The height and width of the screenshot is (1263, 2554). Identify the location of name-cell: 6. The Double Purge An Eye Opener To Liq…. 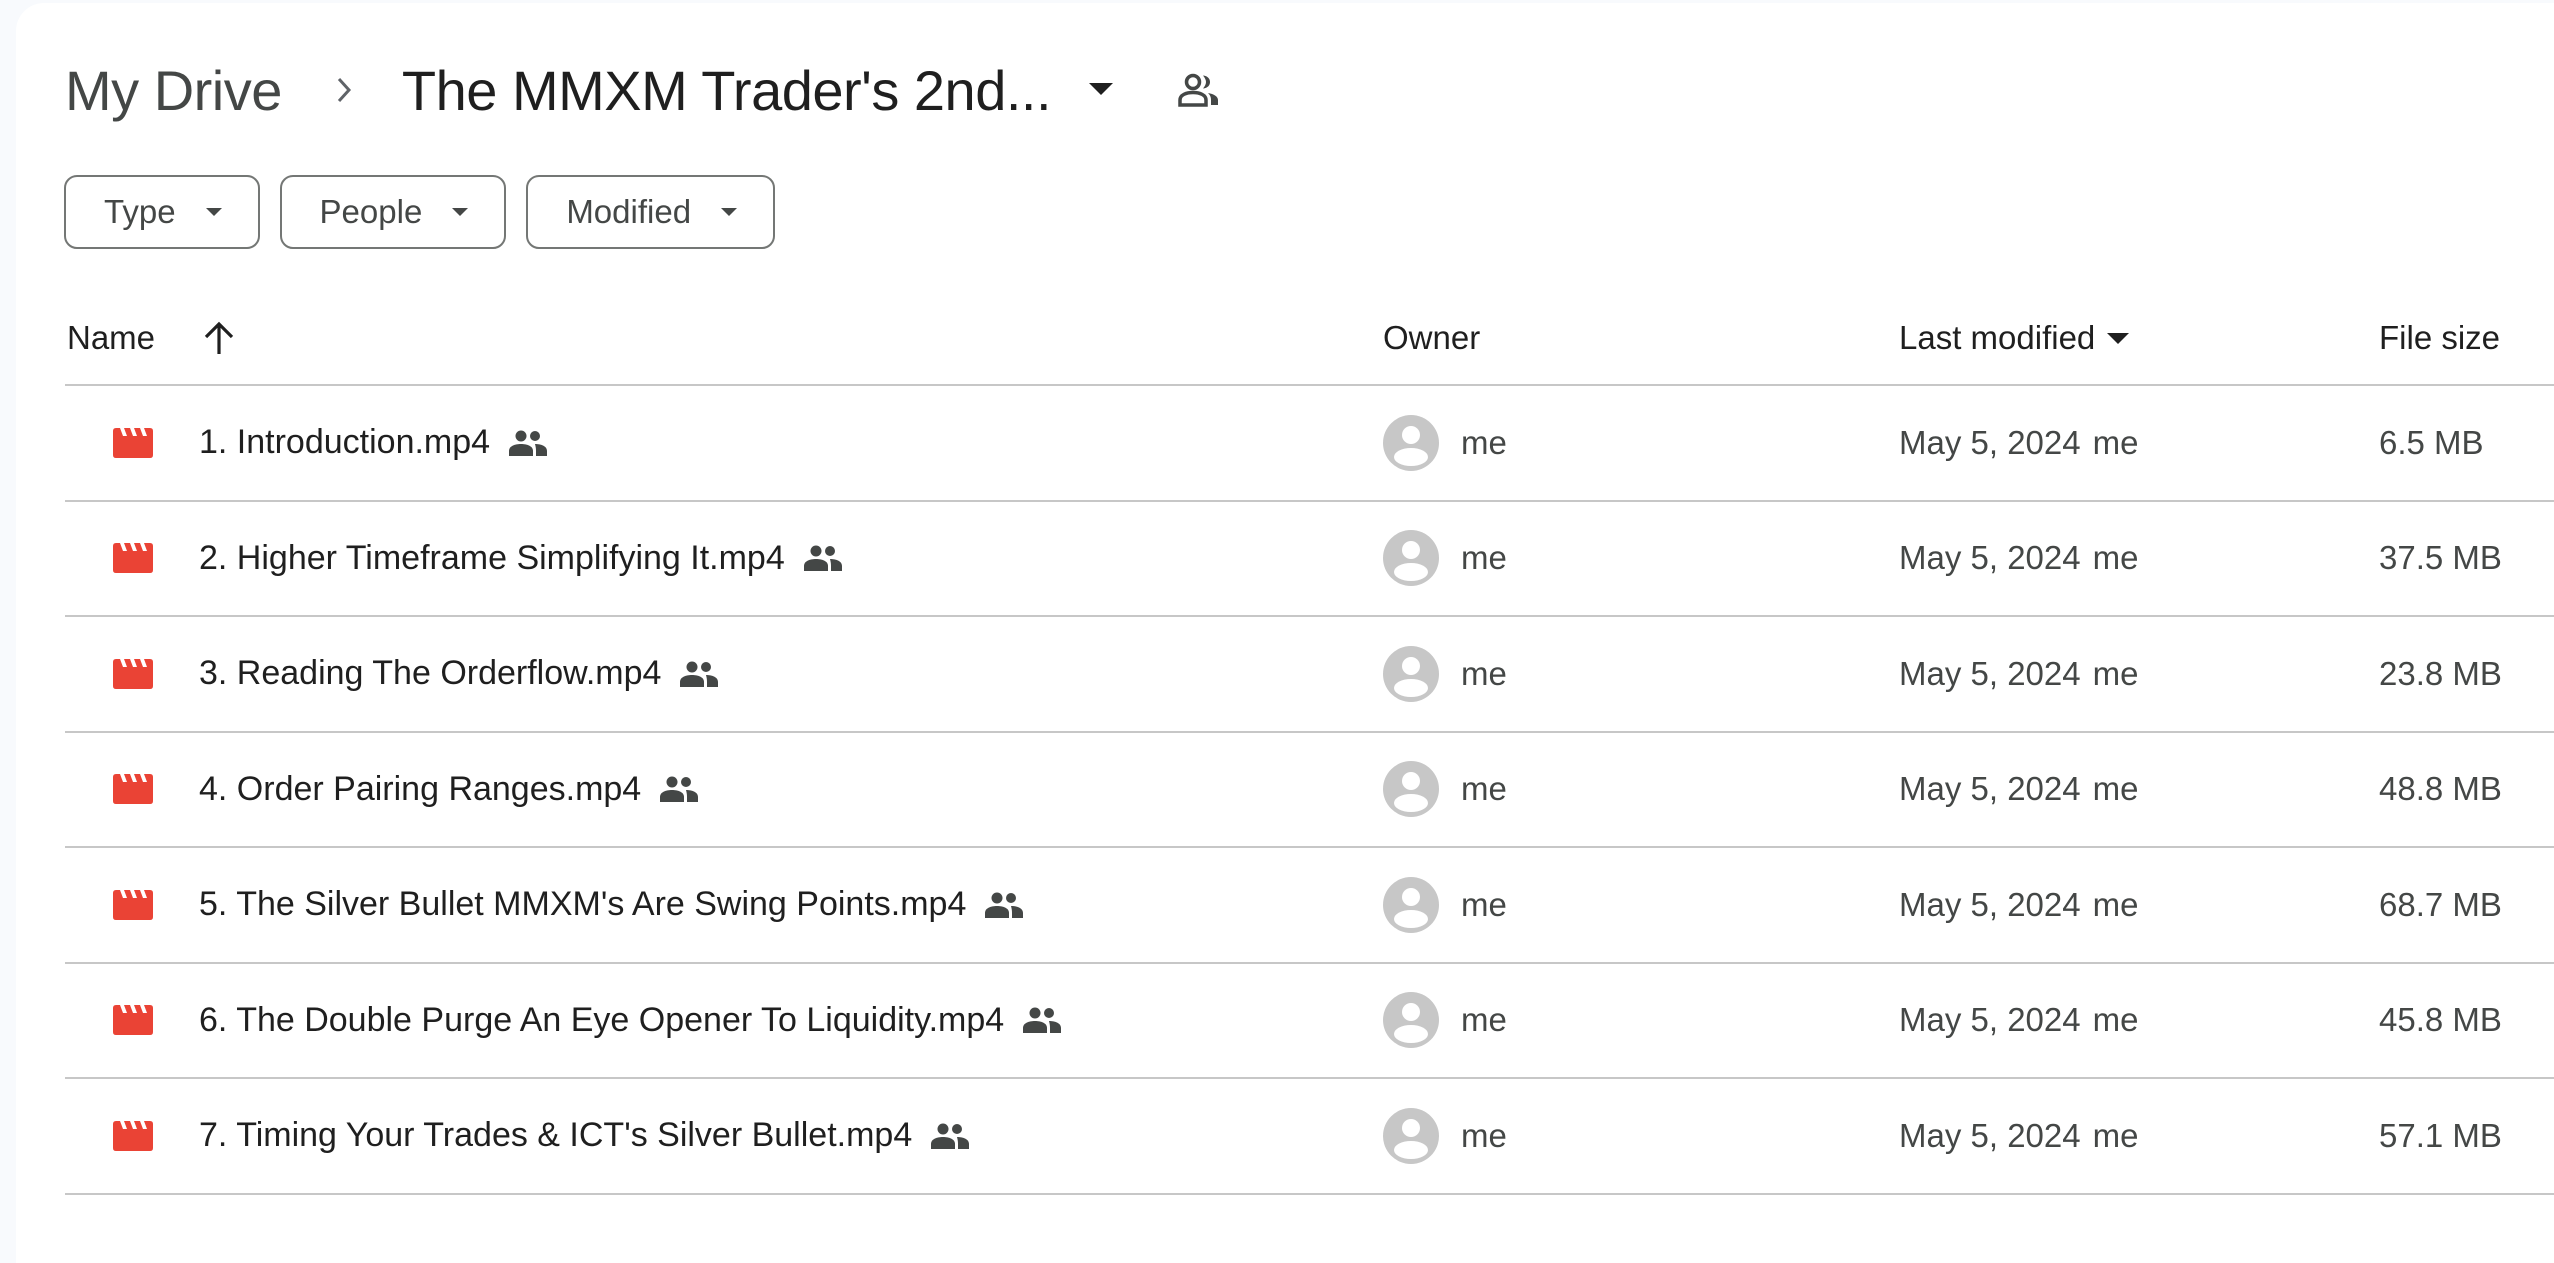
(587, 1021).